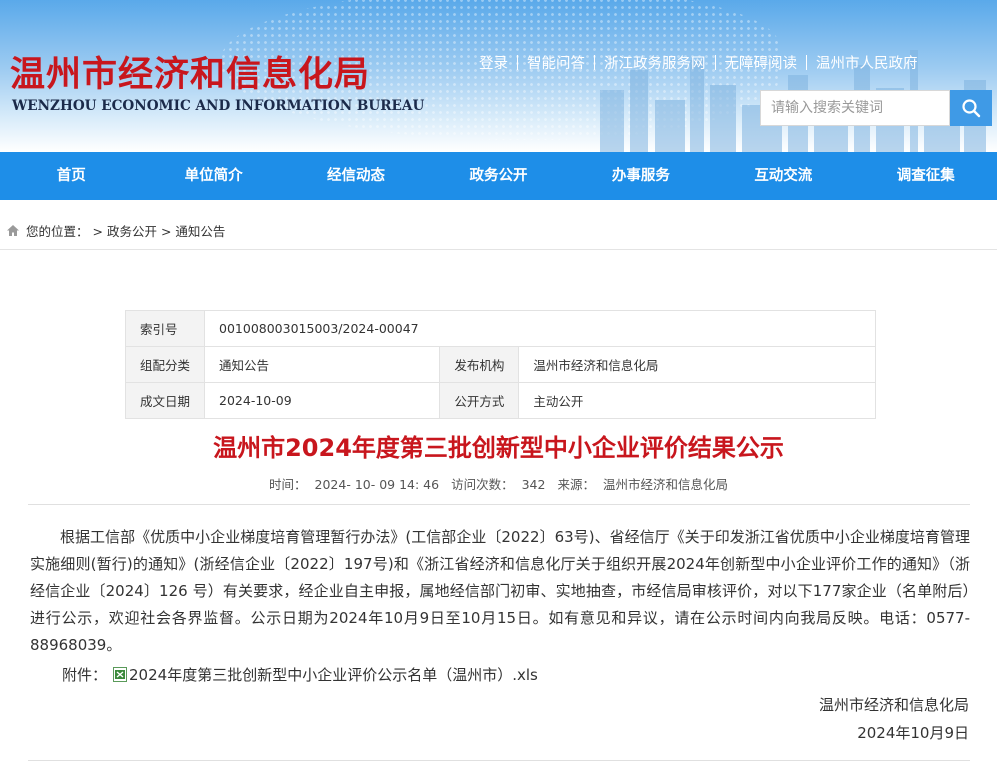  I want to click on attachment-link: 2024年度第三批创新型中小企业评价公示名单（温州市）.xls, so click(333, 674).